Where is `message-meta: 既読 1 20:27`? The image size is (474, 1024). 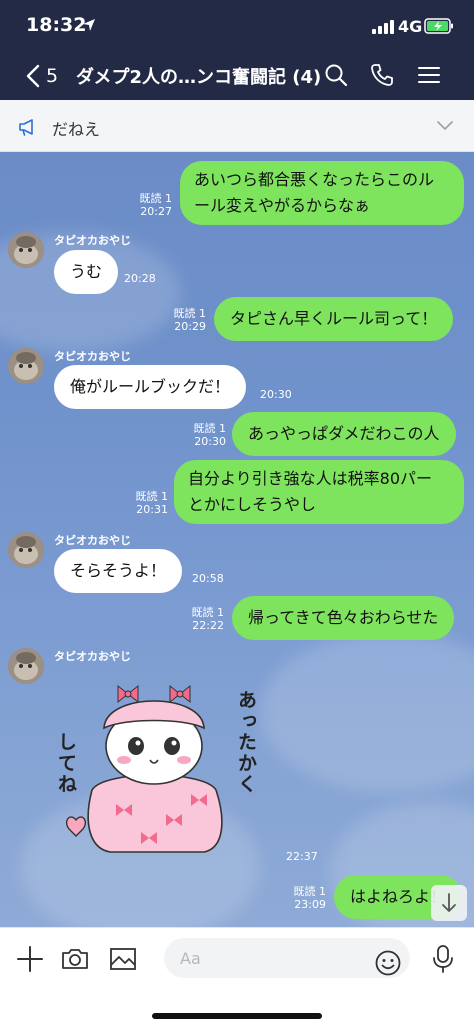 message-meta: 既読 1 20:27 is located at coordinates (151, 205).